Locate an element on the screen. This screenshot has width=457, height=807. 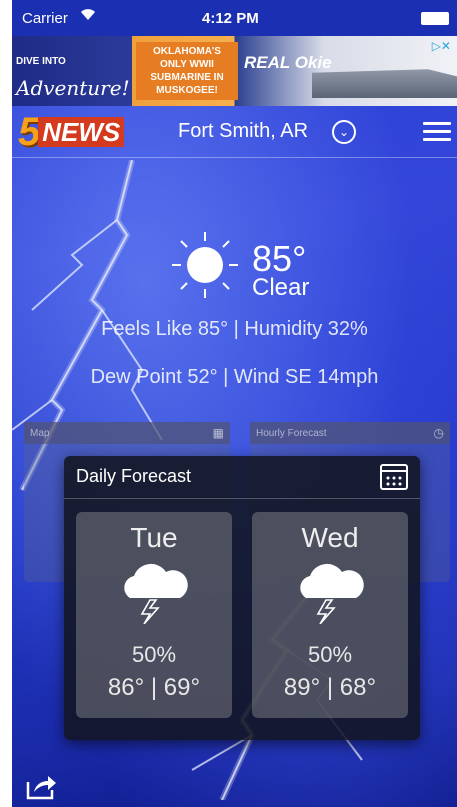
day-name: Wed is located at coordinates (330, 537).